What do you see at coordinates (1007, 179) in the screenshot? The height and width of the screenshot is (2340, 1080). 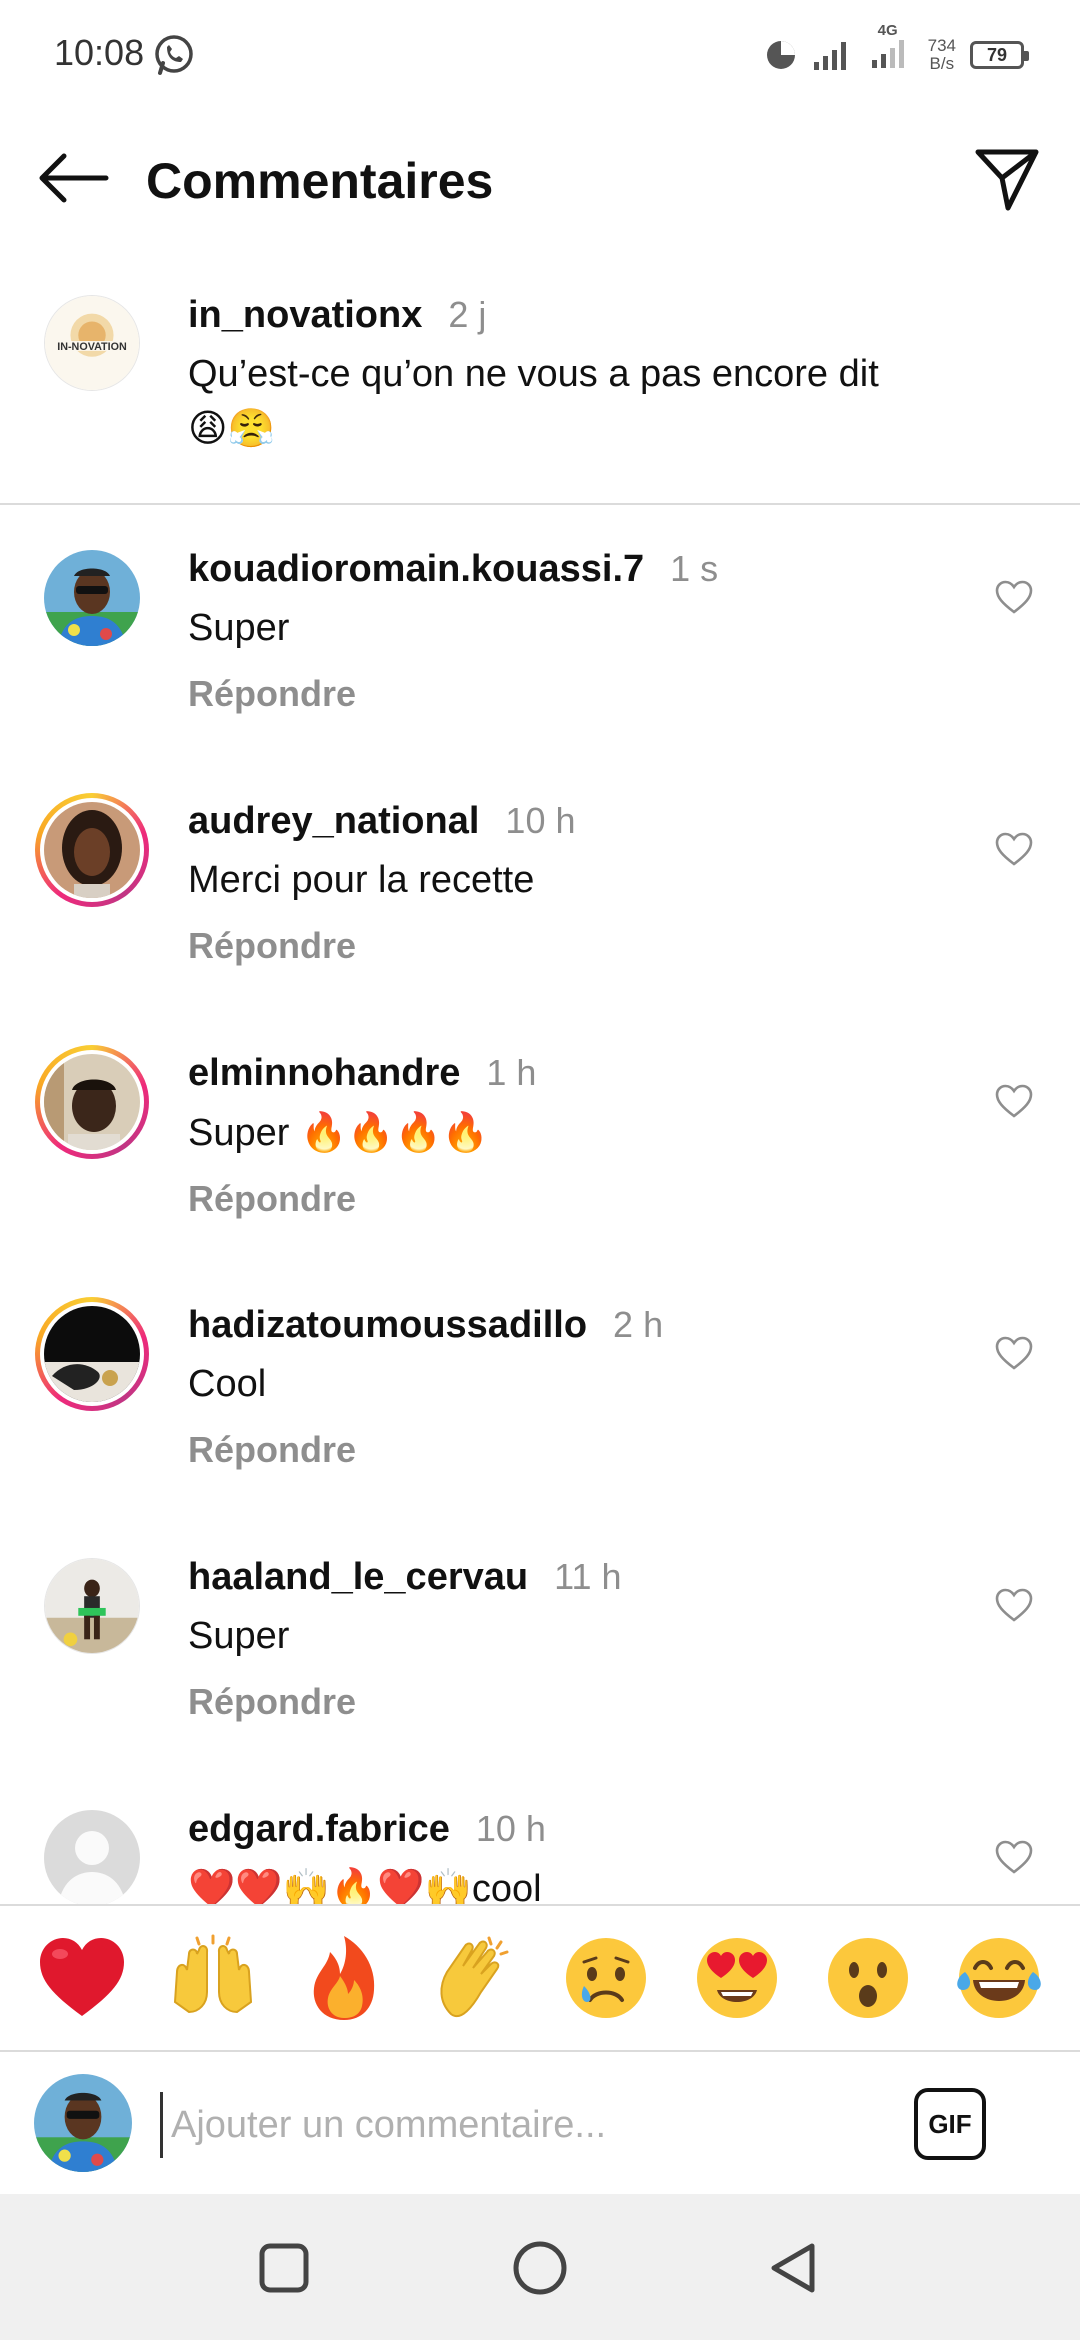 I see `paper-plane-icon` at bounding box center [1007, 179].